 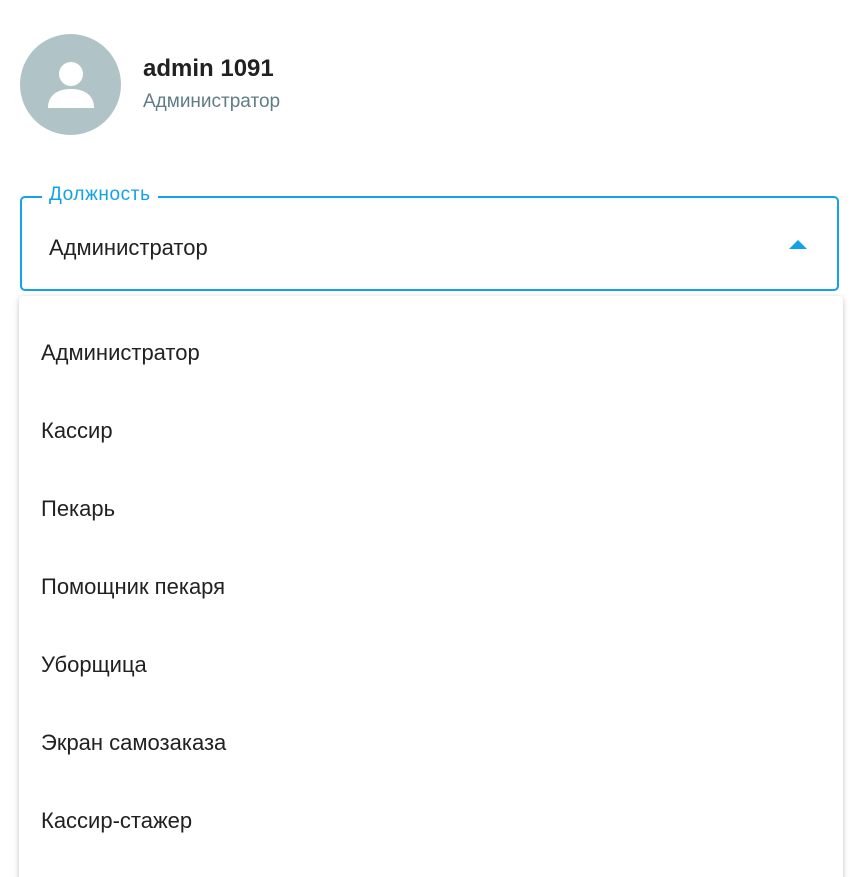 I want to click on menu-item-cashier-trainee: Кассир-стажер, so click(x=431, y=821).